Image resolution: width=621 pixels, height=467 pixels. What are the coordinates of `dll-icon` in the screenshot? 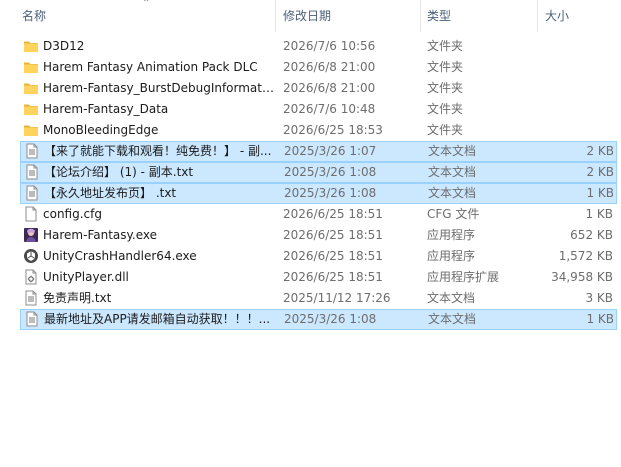 It's located at (31, 277).